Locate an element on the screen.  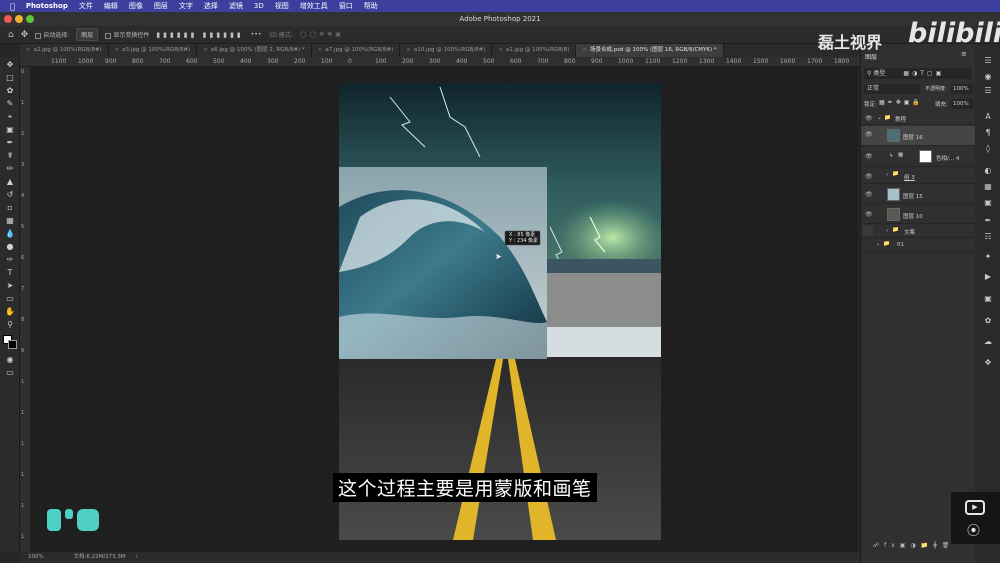
quick-select-icon: ✎ is located at coordinates (10, 104).